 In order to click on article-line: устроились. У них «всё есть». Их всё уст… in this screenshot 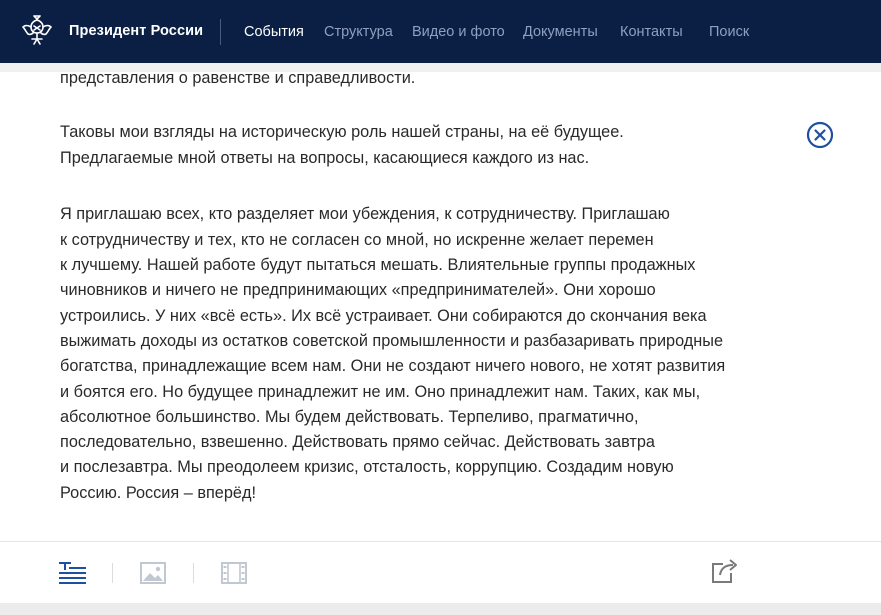, I will do `click(383, 316)`.